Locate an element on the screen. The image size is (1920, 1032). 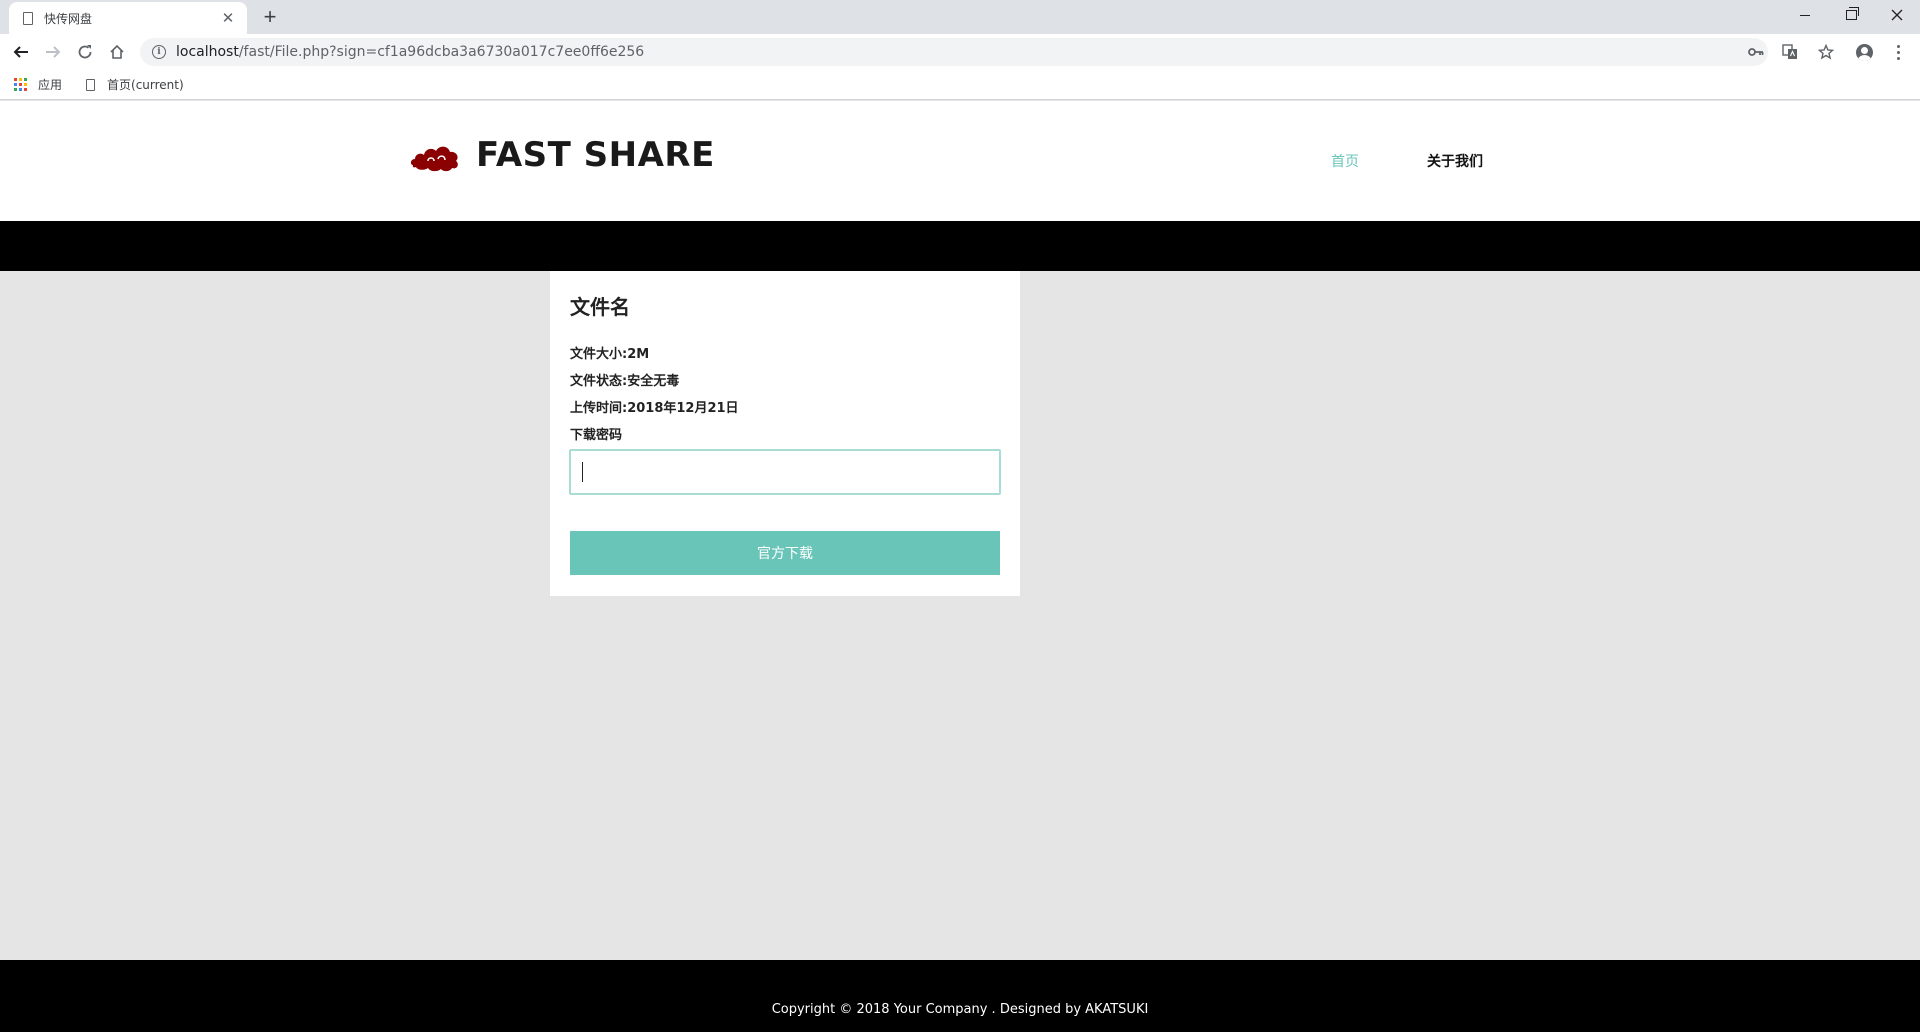
site-title: FAST SHARE is located at coordinates (595, 155).